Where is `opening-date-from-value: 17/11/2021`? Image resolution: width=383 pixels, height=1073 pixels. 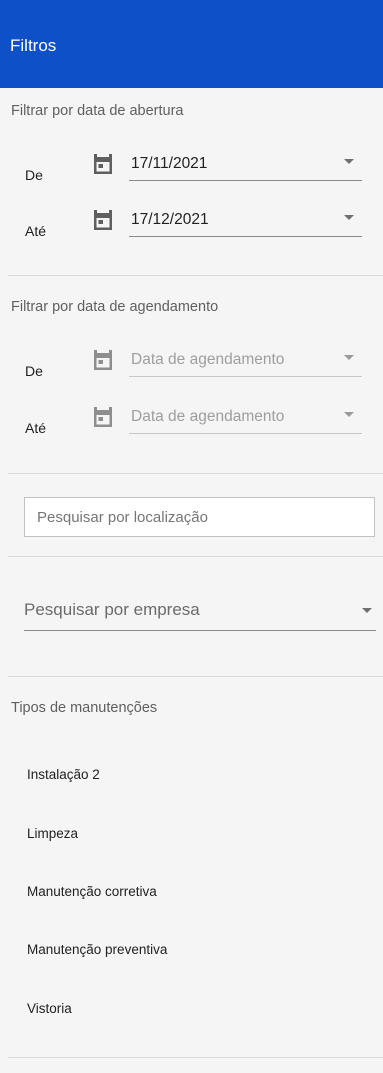
opening-date-from-value: 17/11/2021 is located at coordinates (169, 163).